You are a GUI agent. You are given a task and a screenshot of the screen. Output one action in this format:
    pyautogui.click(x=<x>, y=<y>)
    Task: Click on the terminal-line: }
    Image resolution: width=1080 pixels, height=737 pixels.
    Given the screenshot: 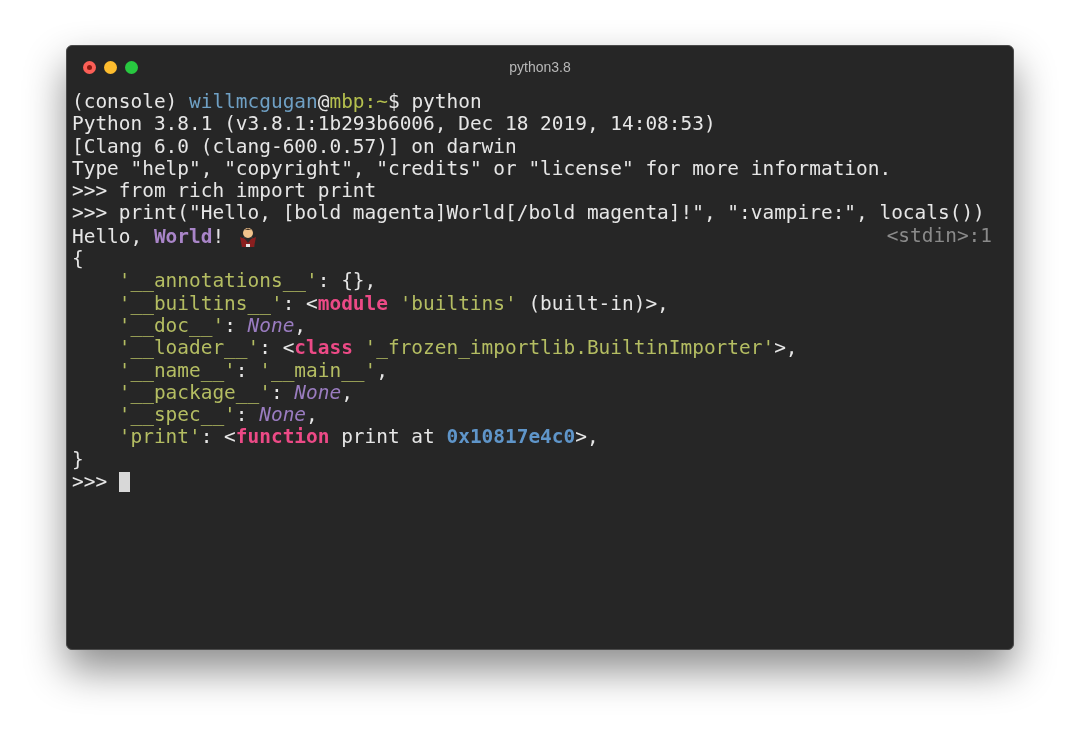 What is the action you would take?
    pyautogui.click(x=78, y=460)
    